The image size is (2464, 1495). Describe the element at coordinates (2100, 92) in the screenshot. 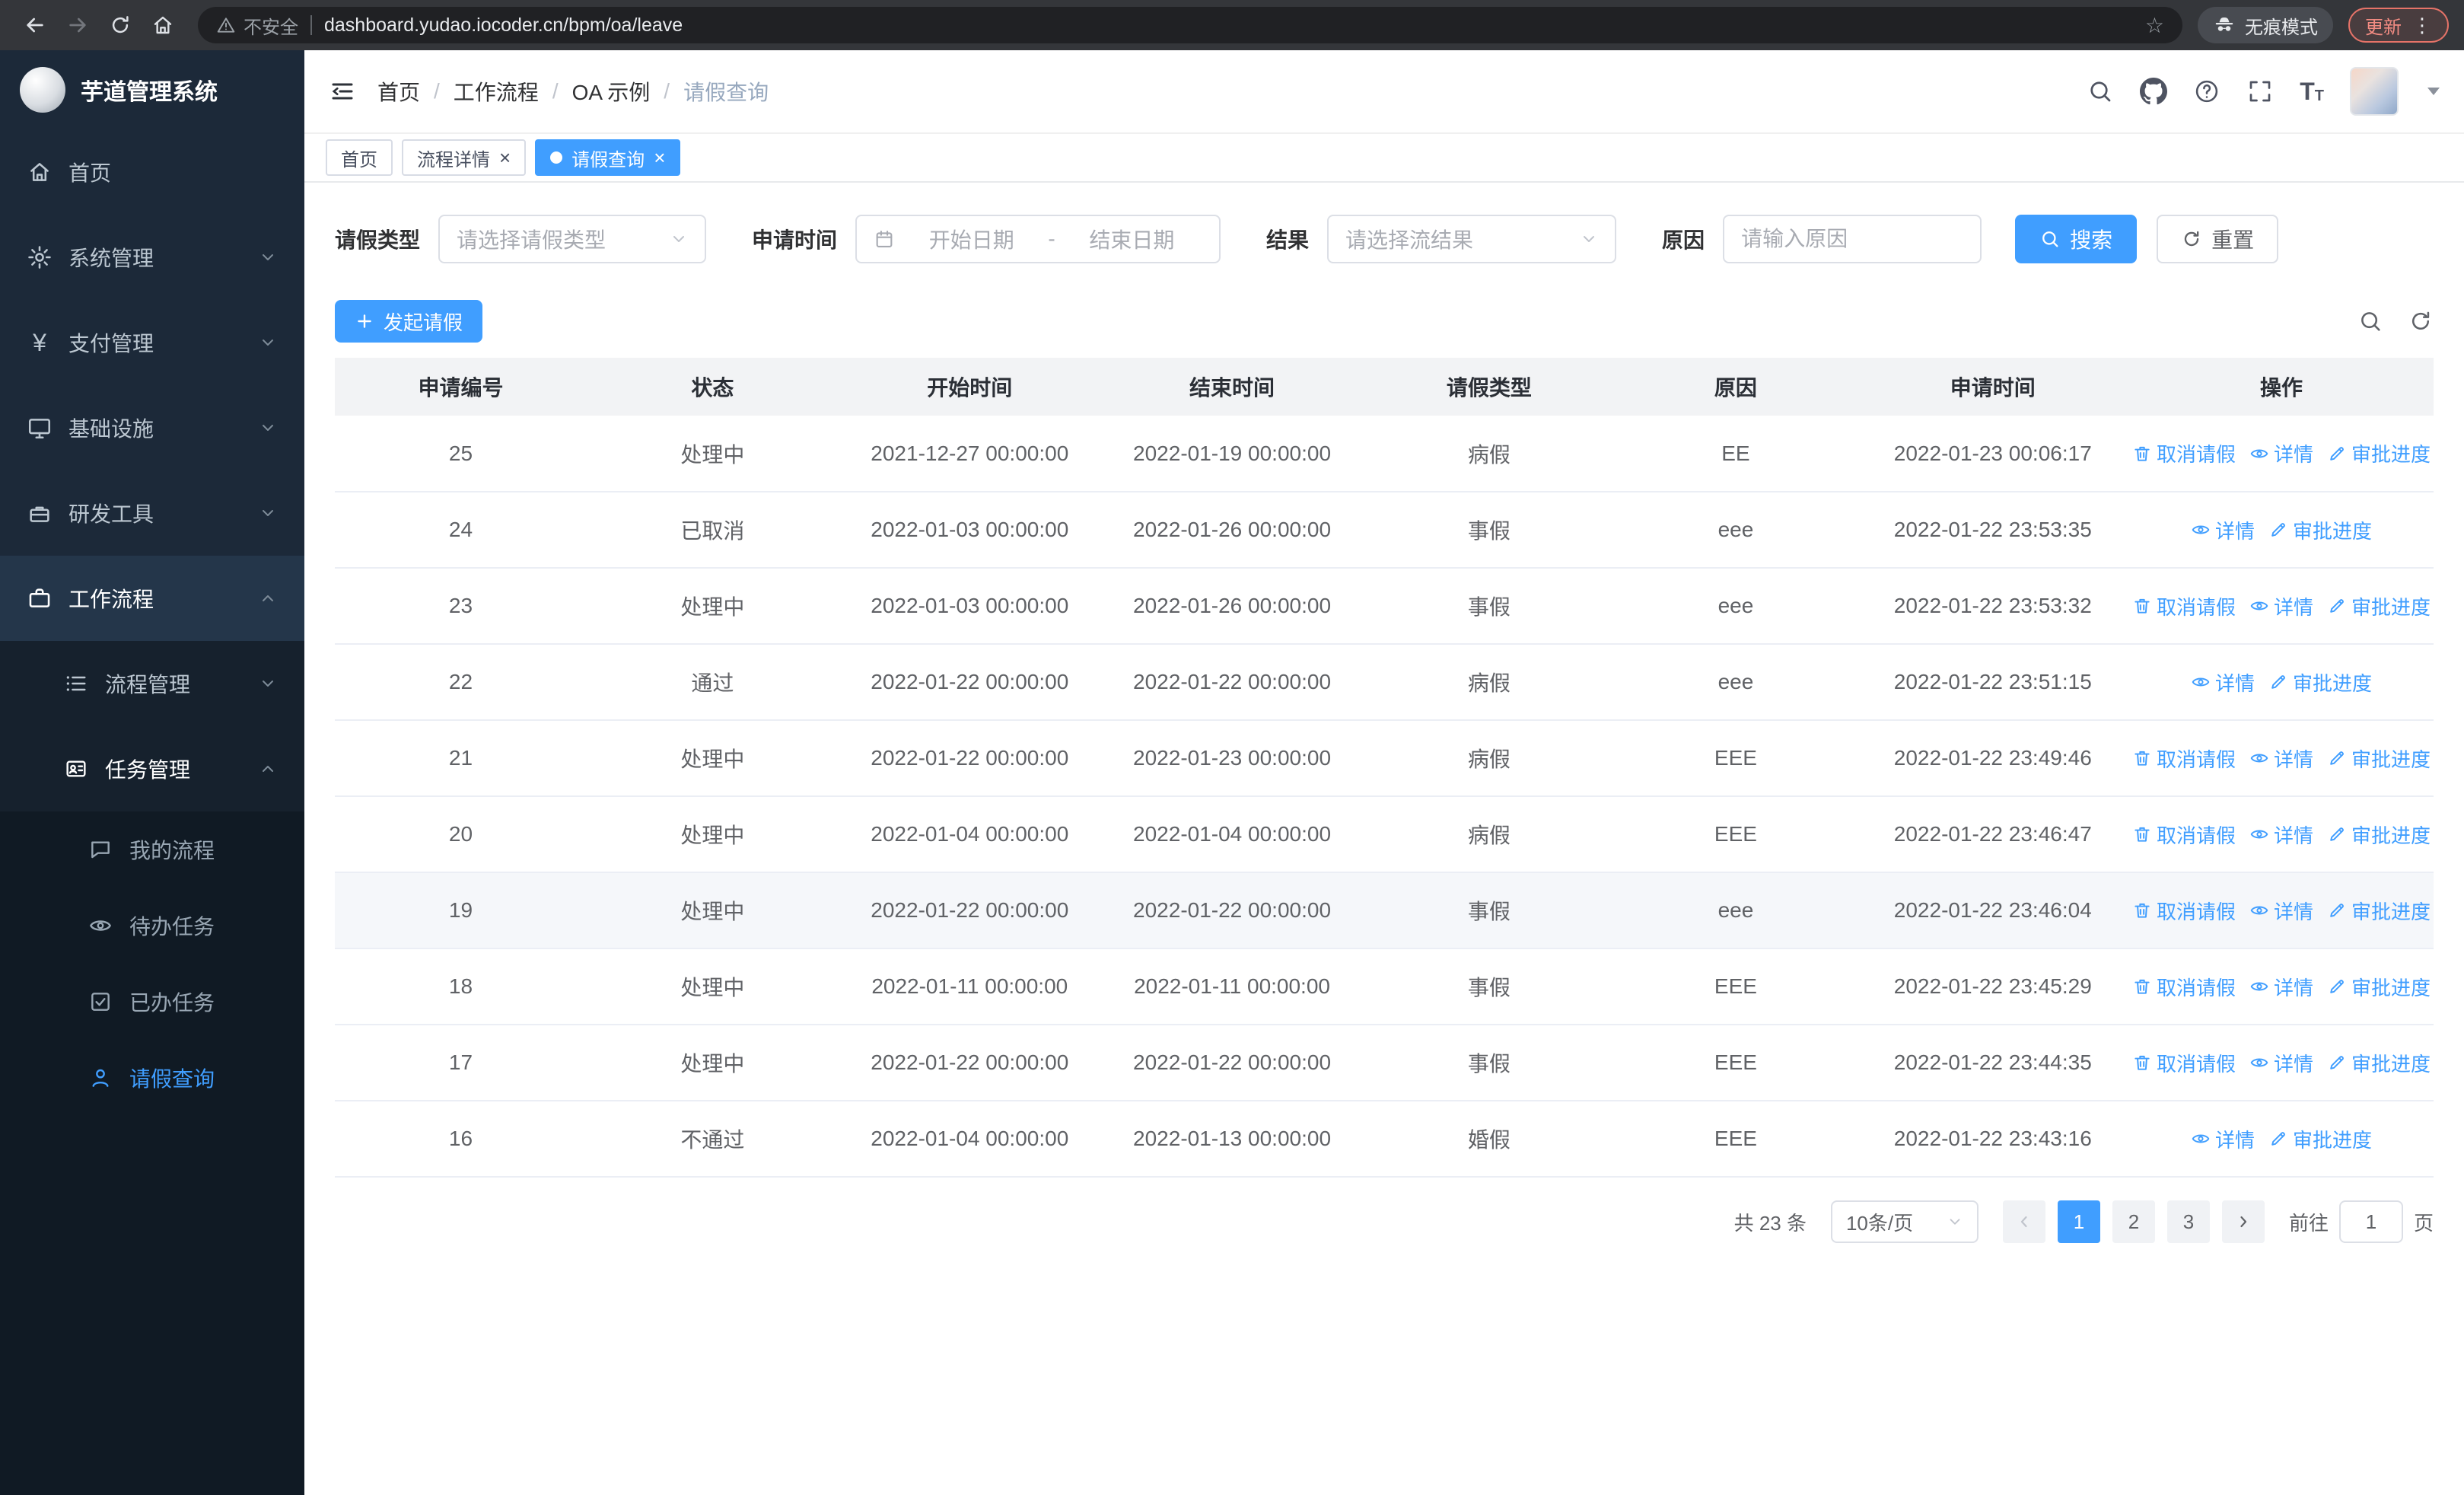

I see `search-icon` at that location.